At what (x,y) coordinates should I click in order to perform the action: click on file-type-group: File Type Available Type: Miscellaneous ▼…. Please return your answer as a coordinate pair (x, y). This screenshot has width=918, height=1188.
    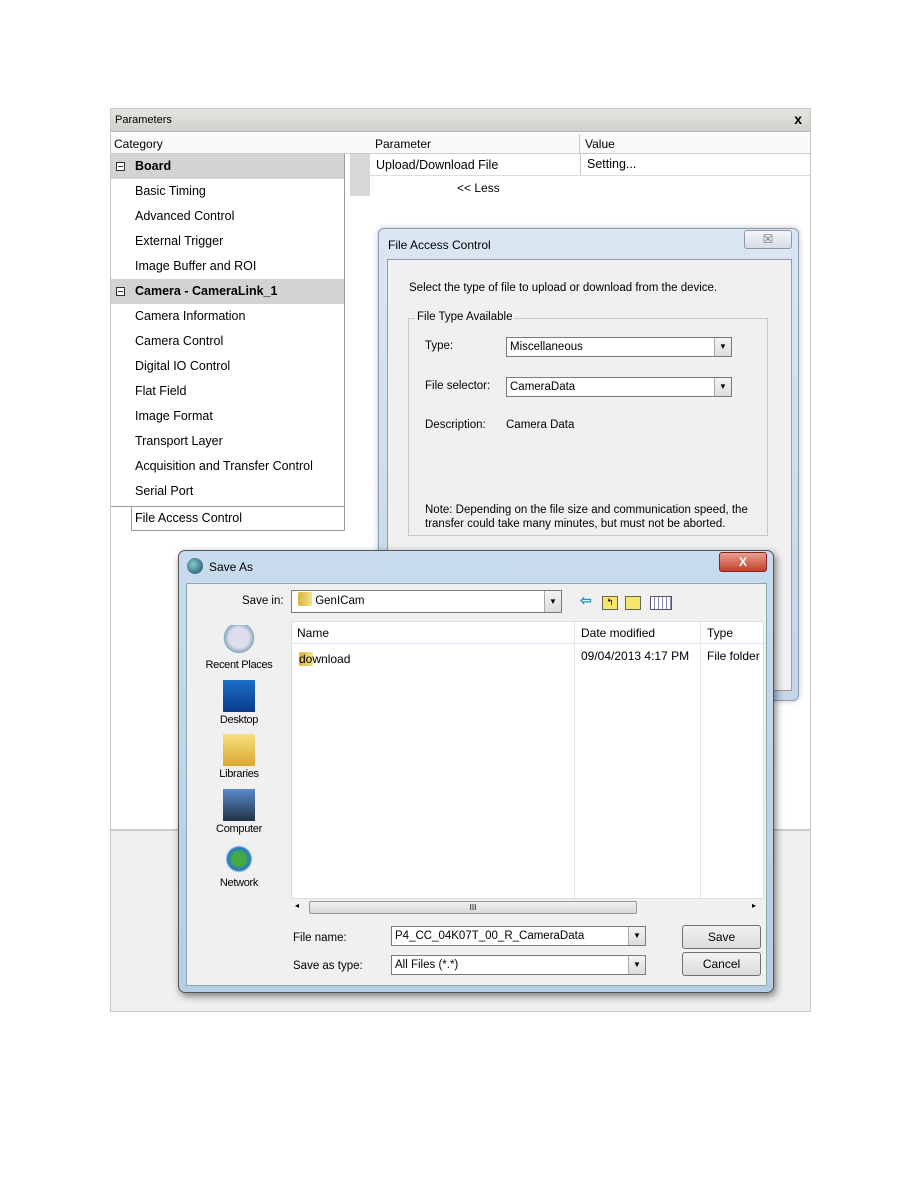
    Looking at the image, I should click on (588, 423).